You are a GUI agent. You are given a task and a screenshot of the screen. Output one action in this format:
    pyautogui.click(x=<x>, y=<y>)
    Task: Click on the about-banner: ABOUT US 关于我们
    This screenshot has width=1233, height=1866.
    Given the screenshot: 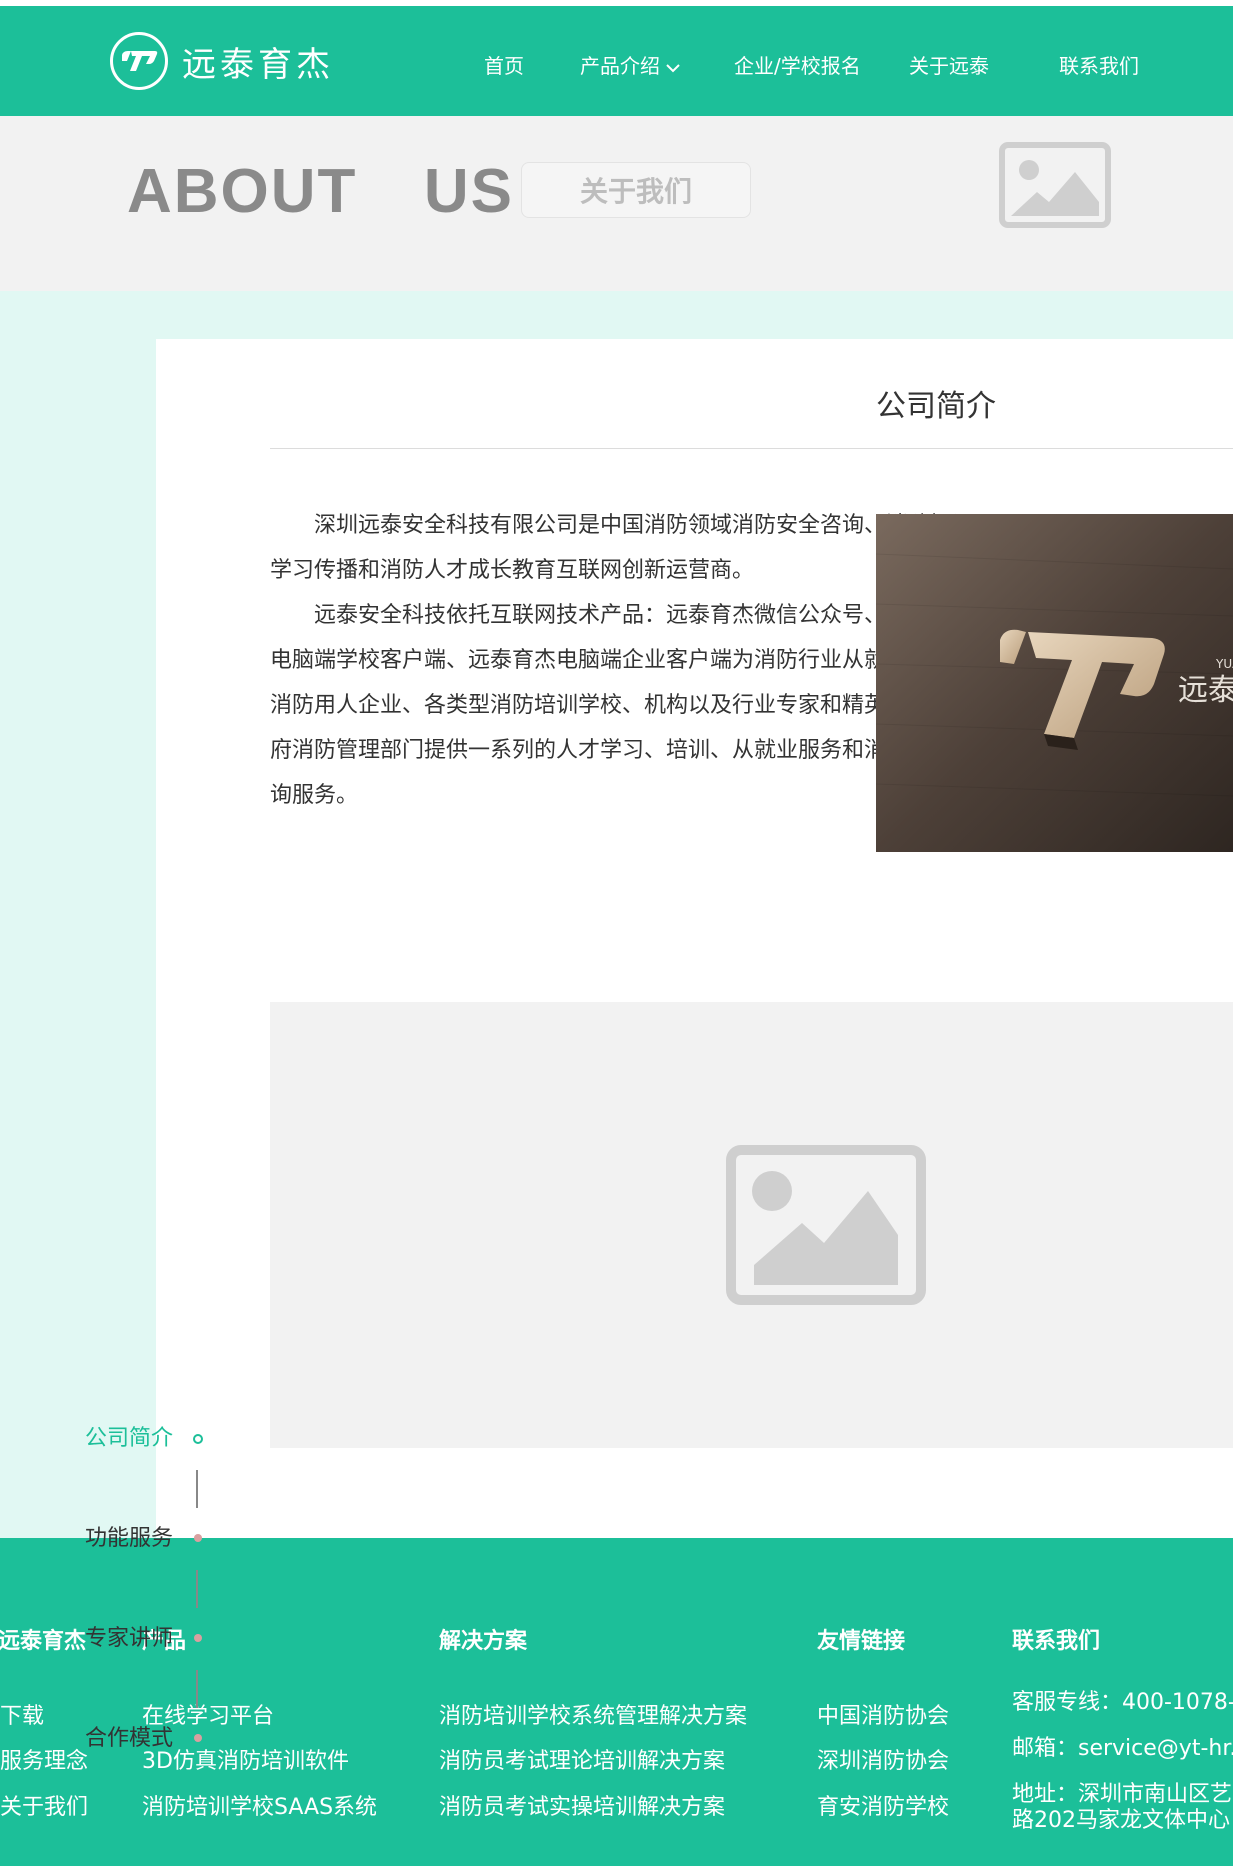 What is the action you would take?
    pyautogui.click(x=616, y=203)
    